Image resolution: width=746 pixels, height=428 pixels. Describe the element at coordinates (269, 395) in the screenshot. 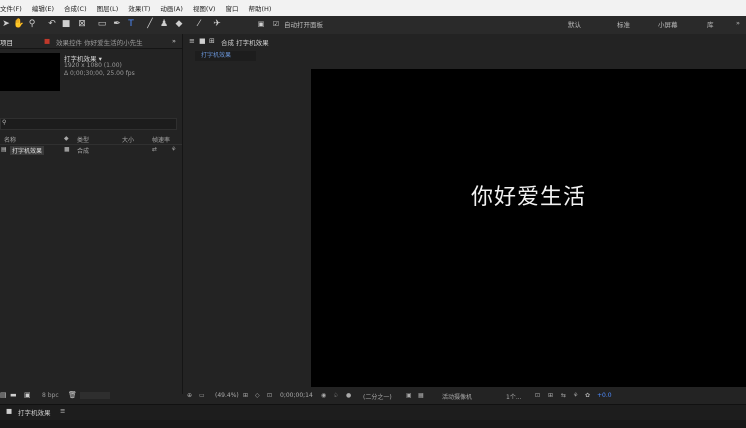

I see `region-of-interest-icon: ⊡` at that location.